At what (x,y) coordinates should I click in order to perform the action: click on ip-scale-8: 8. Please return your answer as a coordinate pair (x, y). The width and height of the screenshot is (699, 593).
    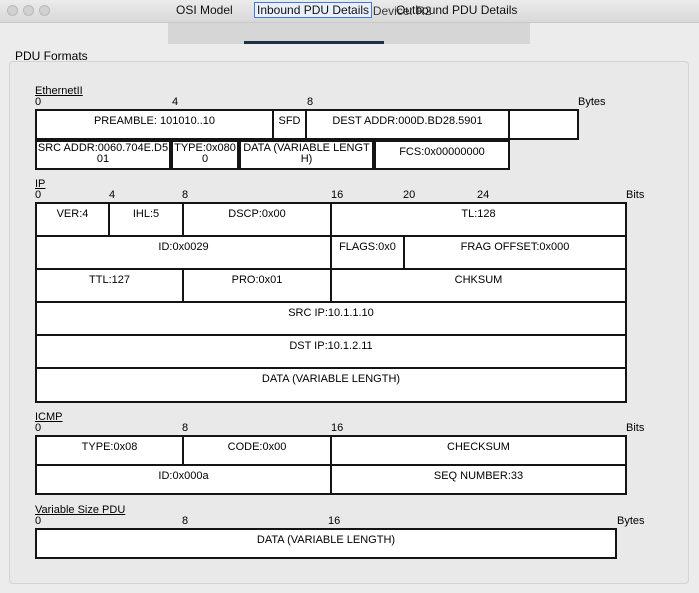
    Looking at the image, I should click on (185, 195).